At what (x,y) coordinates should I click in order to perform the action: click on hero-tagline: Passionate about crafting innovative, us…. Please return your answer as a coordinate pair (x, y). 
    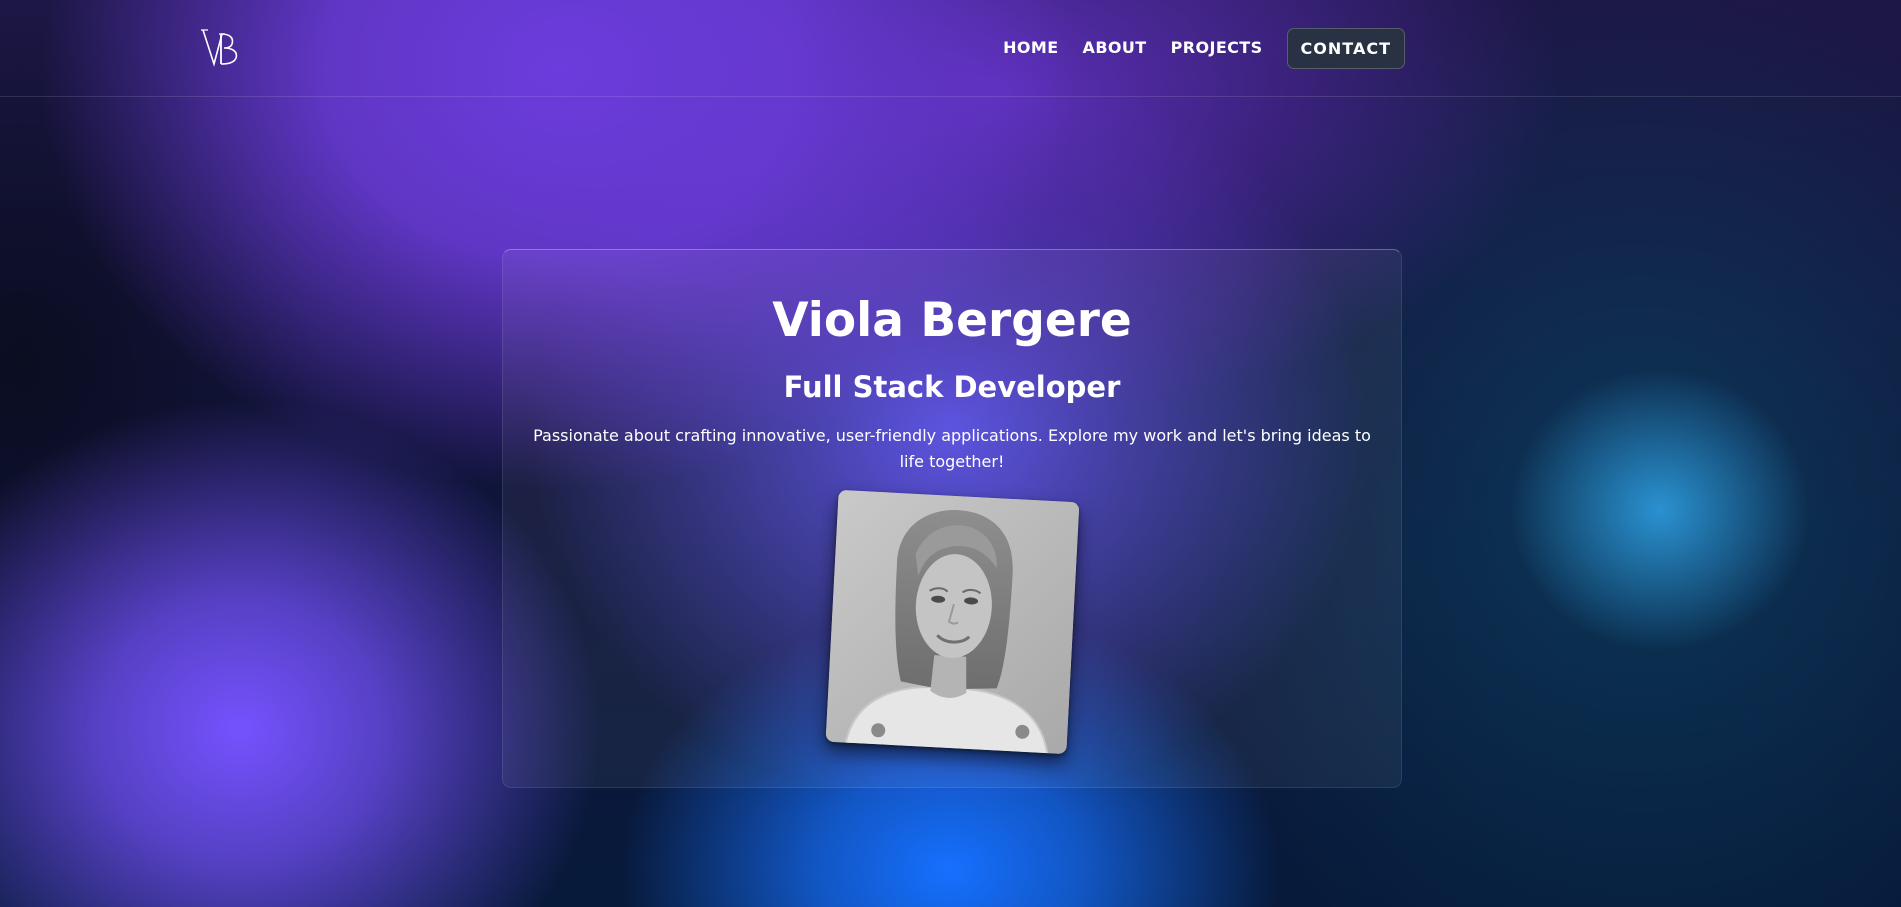
    Looking at the image, I should click on (952, 448).